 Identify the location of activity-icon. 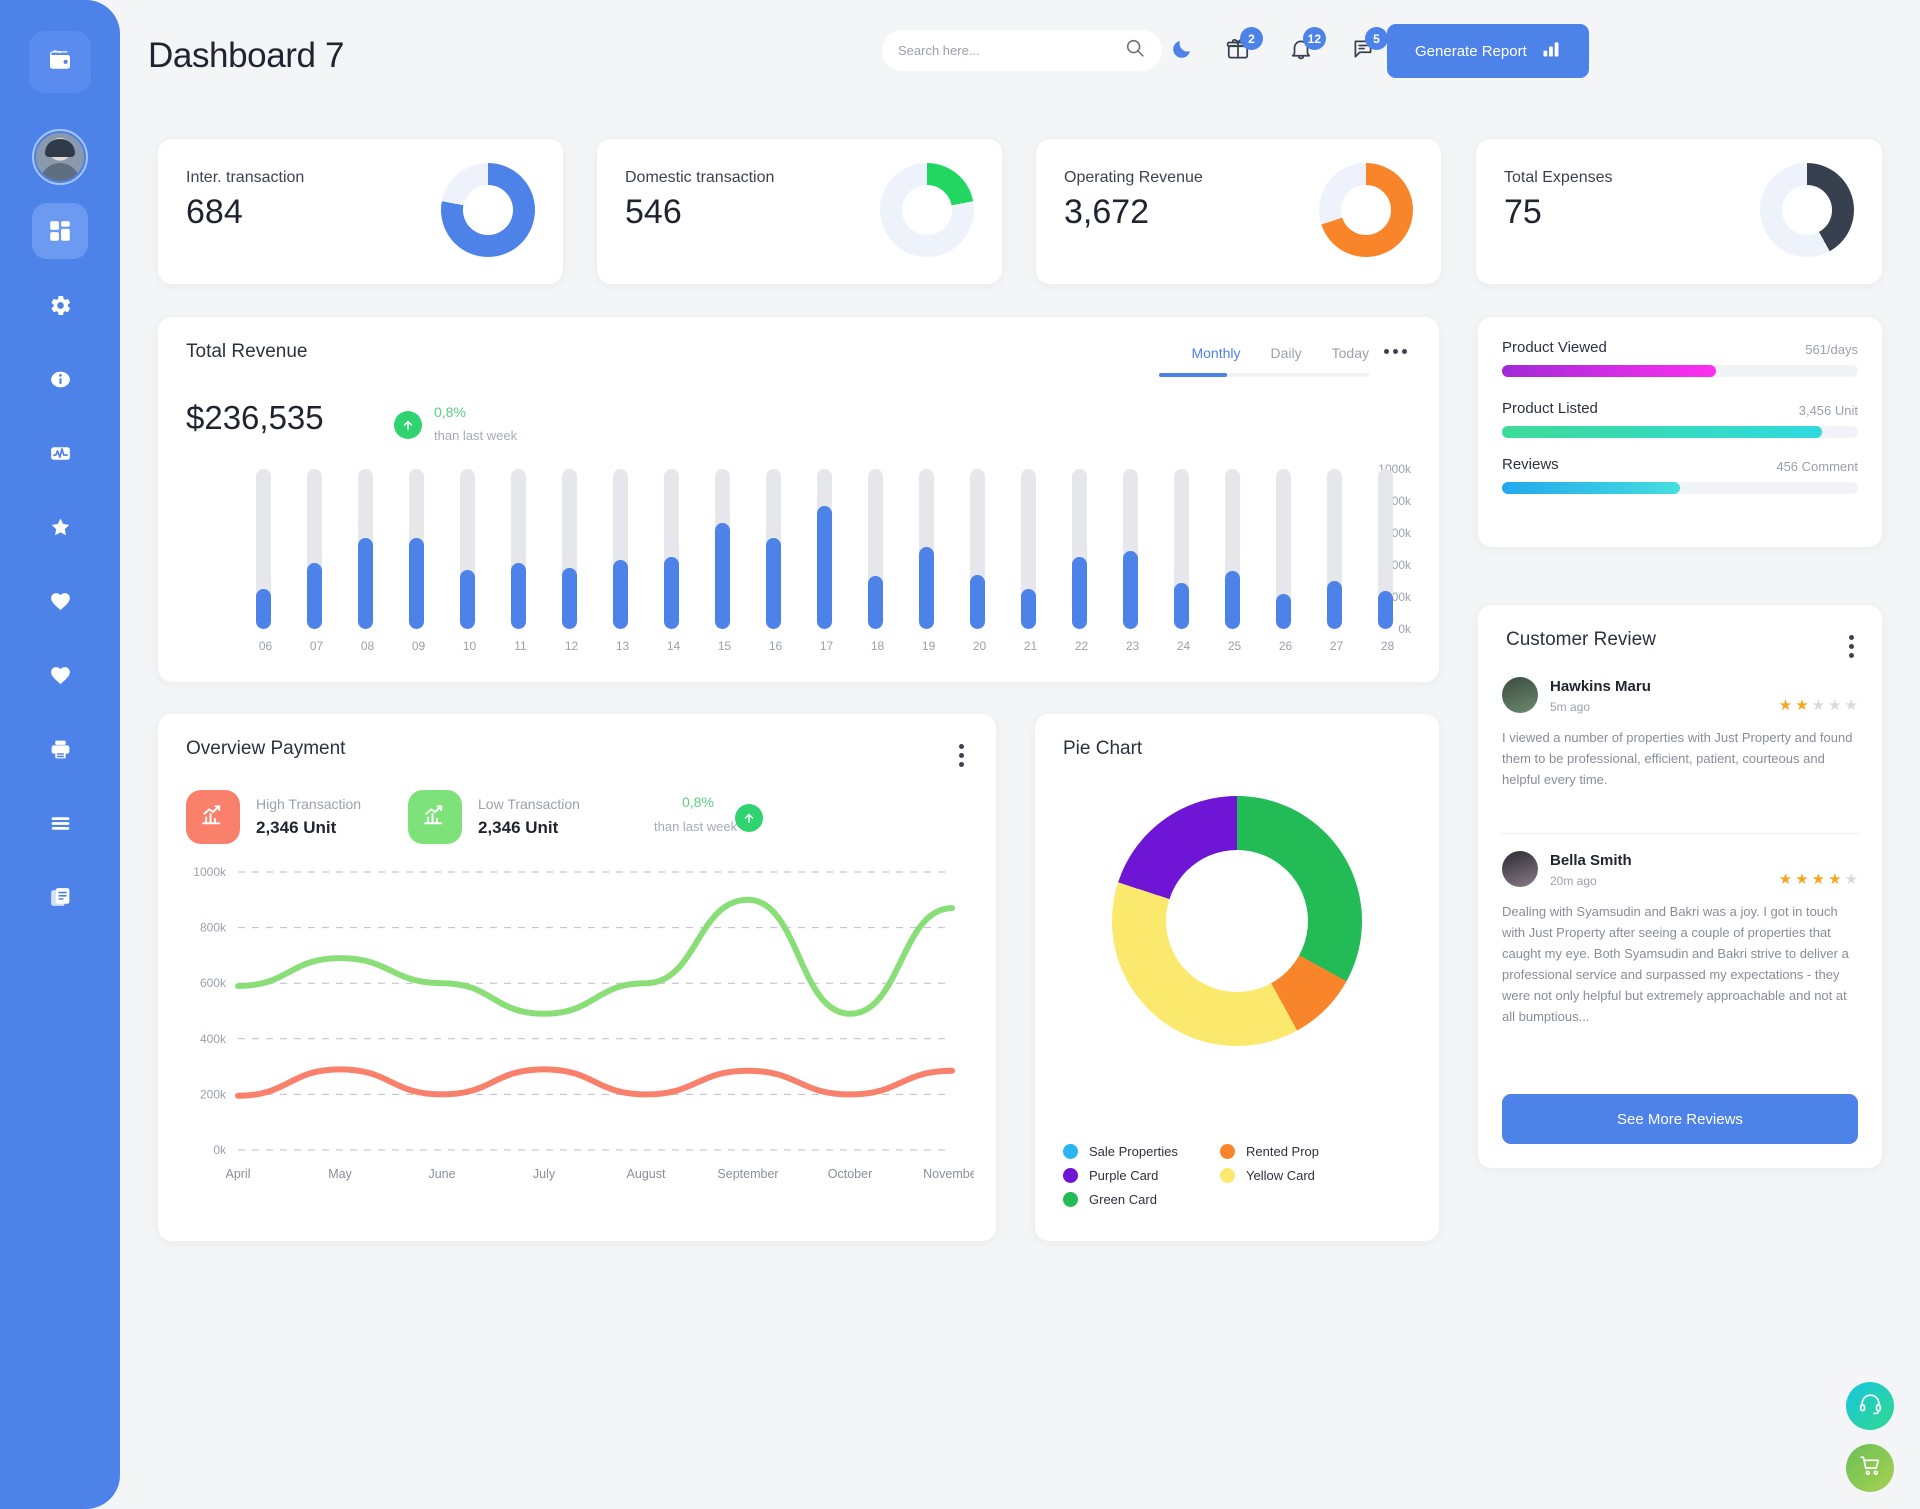
(60, 453).